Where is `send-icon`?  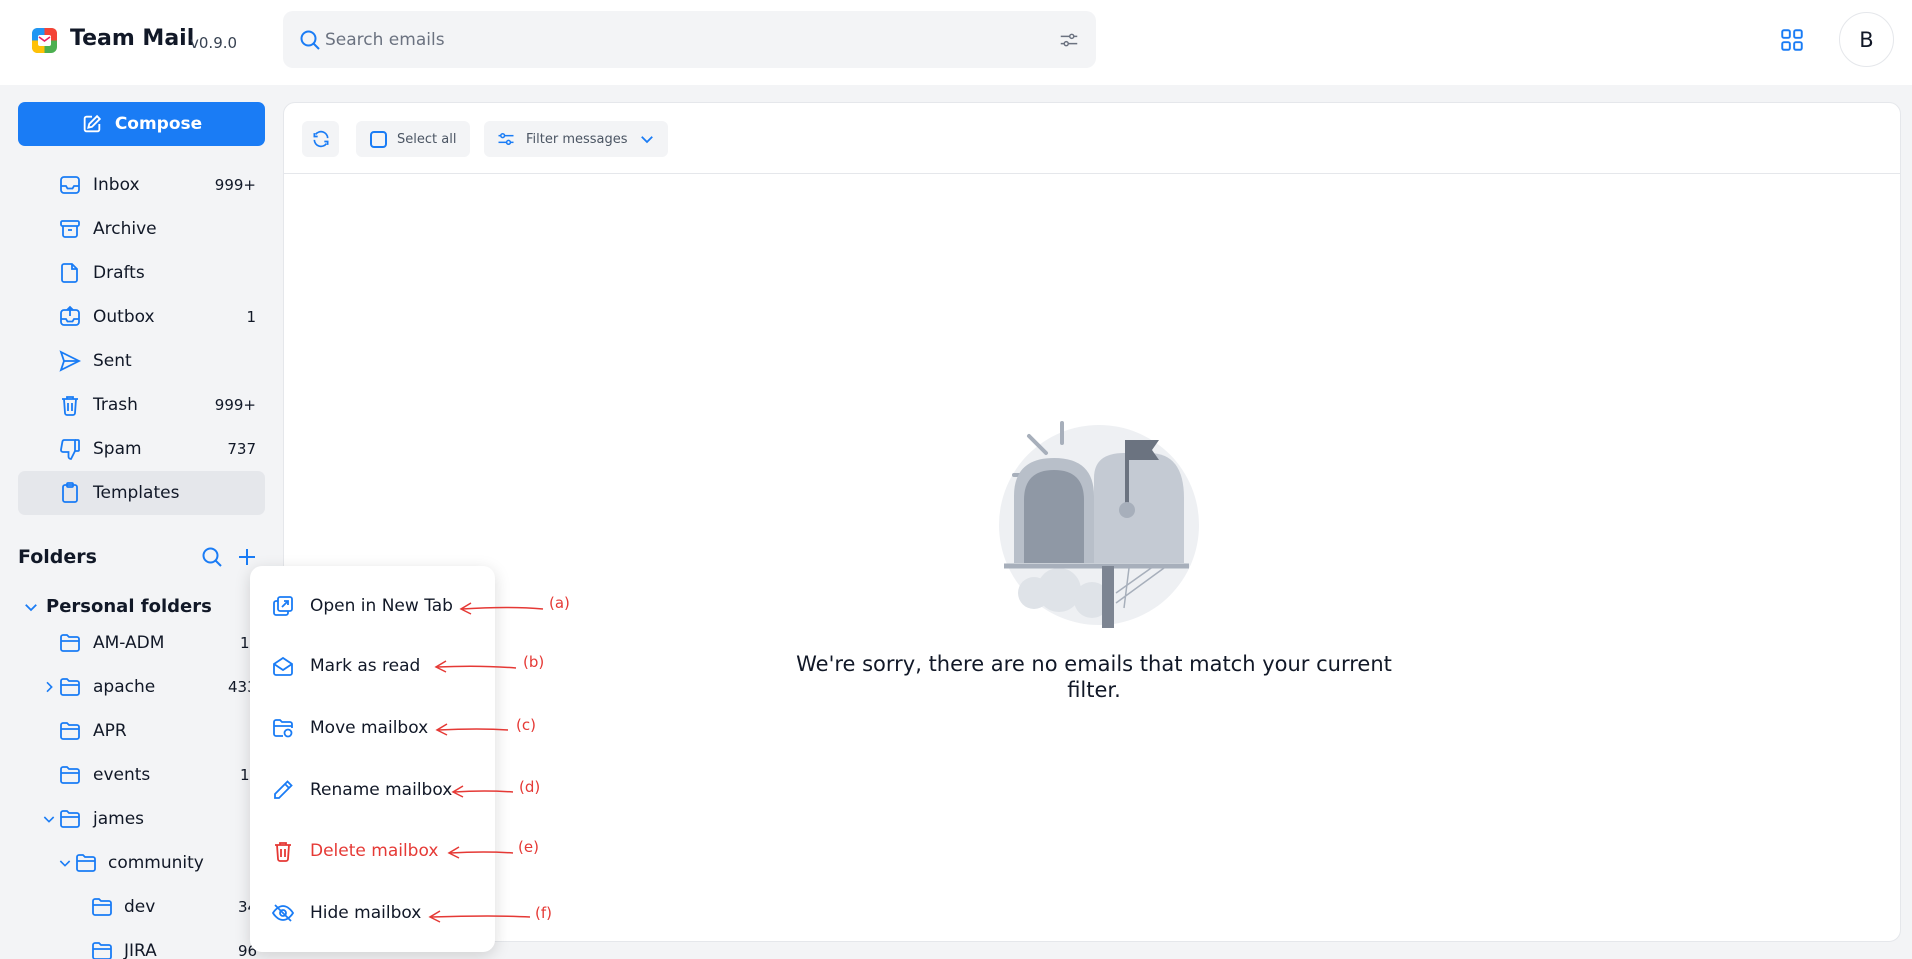 send-icon is located at coordinates (70, 361).